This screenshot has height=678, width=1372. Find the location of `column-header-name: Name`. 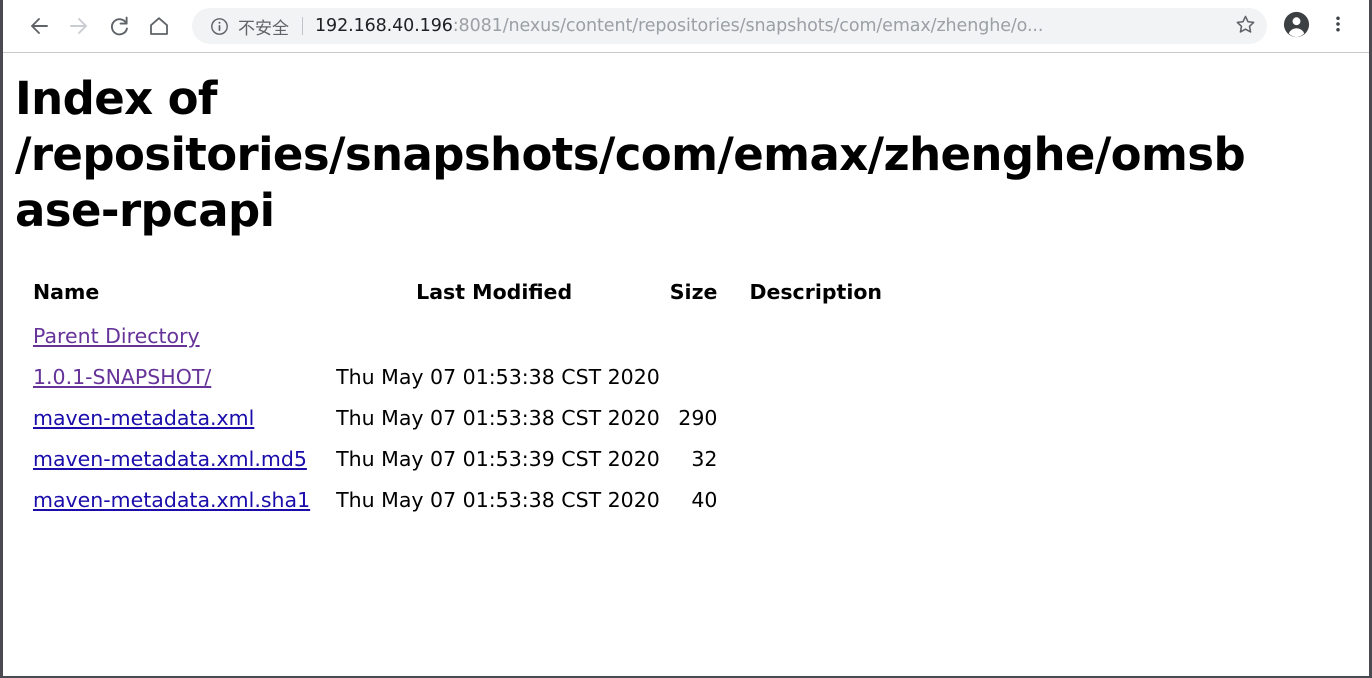

column-header-name: Name is located at coordinates (66, 292).